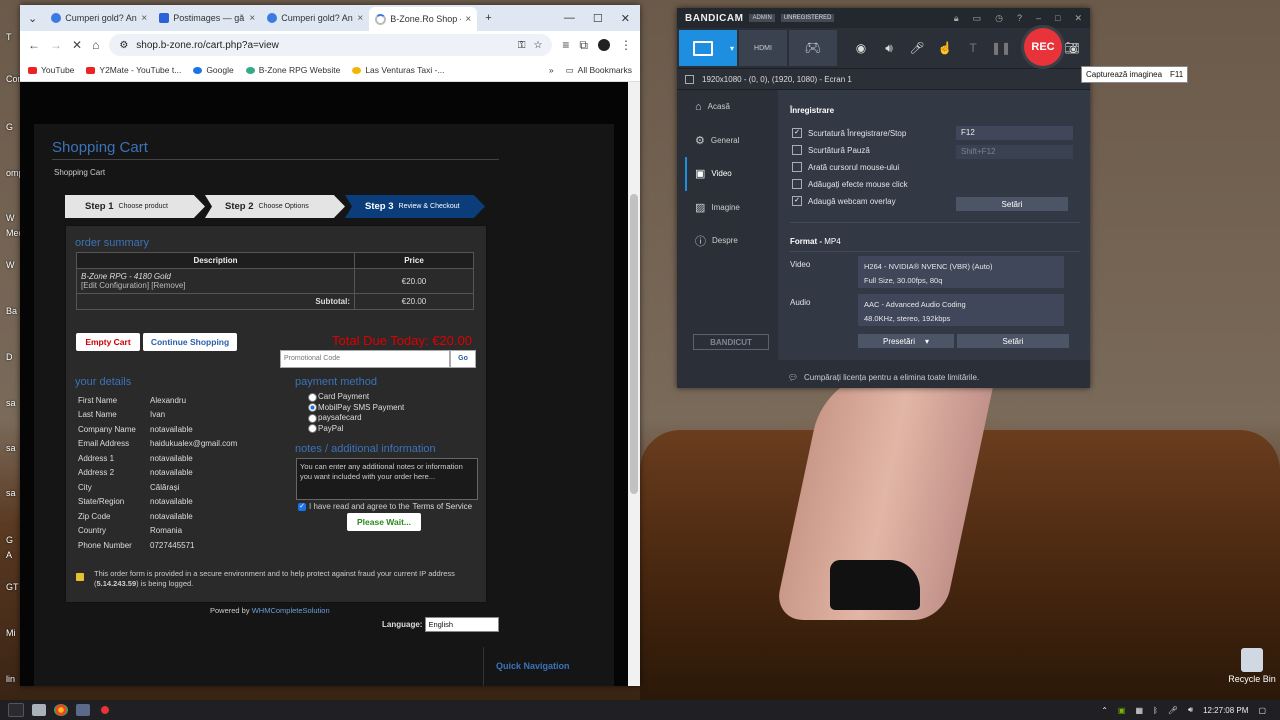  What do you see at coordinates (906, 341) in the screenshot?
I see `presets-button: Presetări ▾` at bounding box center [906, 341].